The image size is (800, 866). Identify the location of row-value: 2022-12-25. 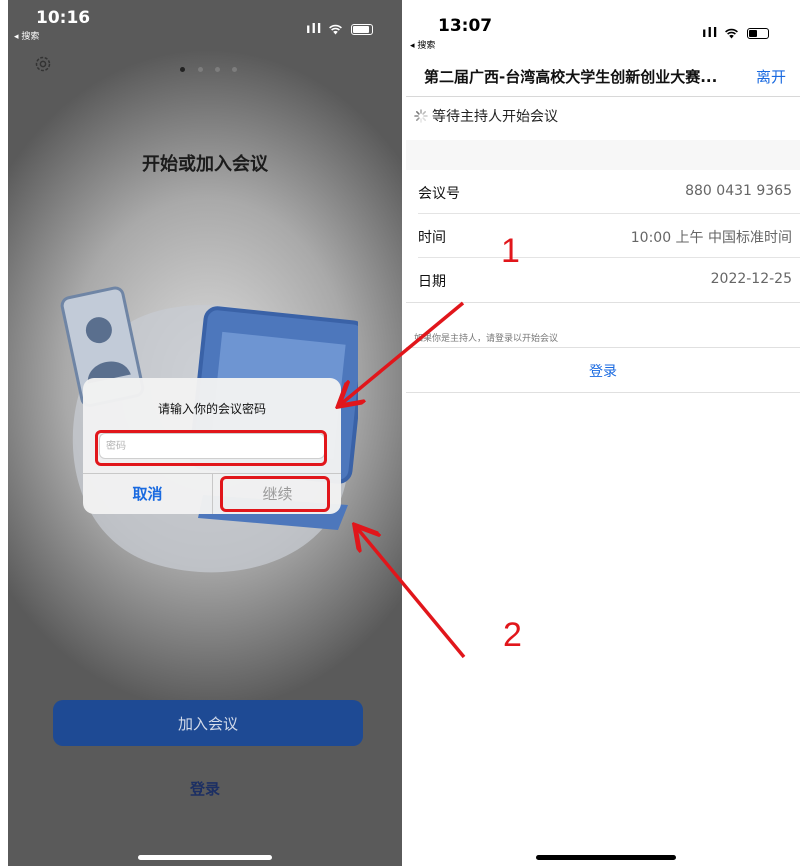
(751, 279).